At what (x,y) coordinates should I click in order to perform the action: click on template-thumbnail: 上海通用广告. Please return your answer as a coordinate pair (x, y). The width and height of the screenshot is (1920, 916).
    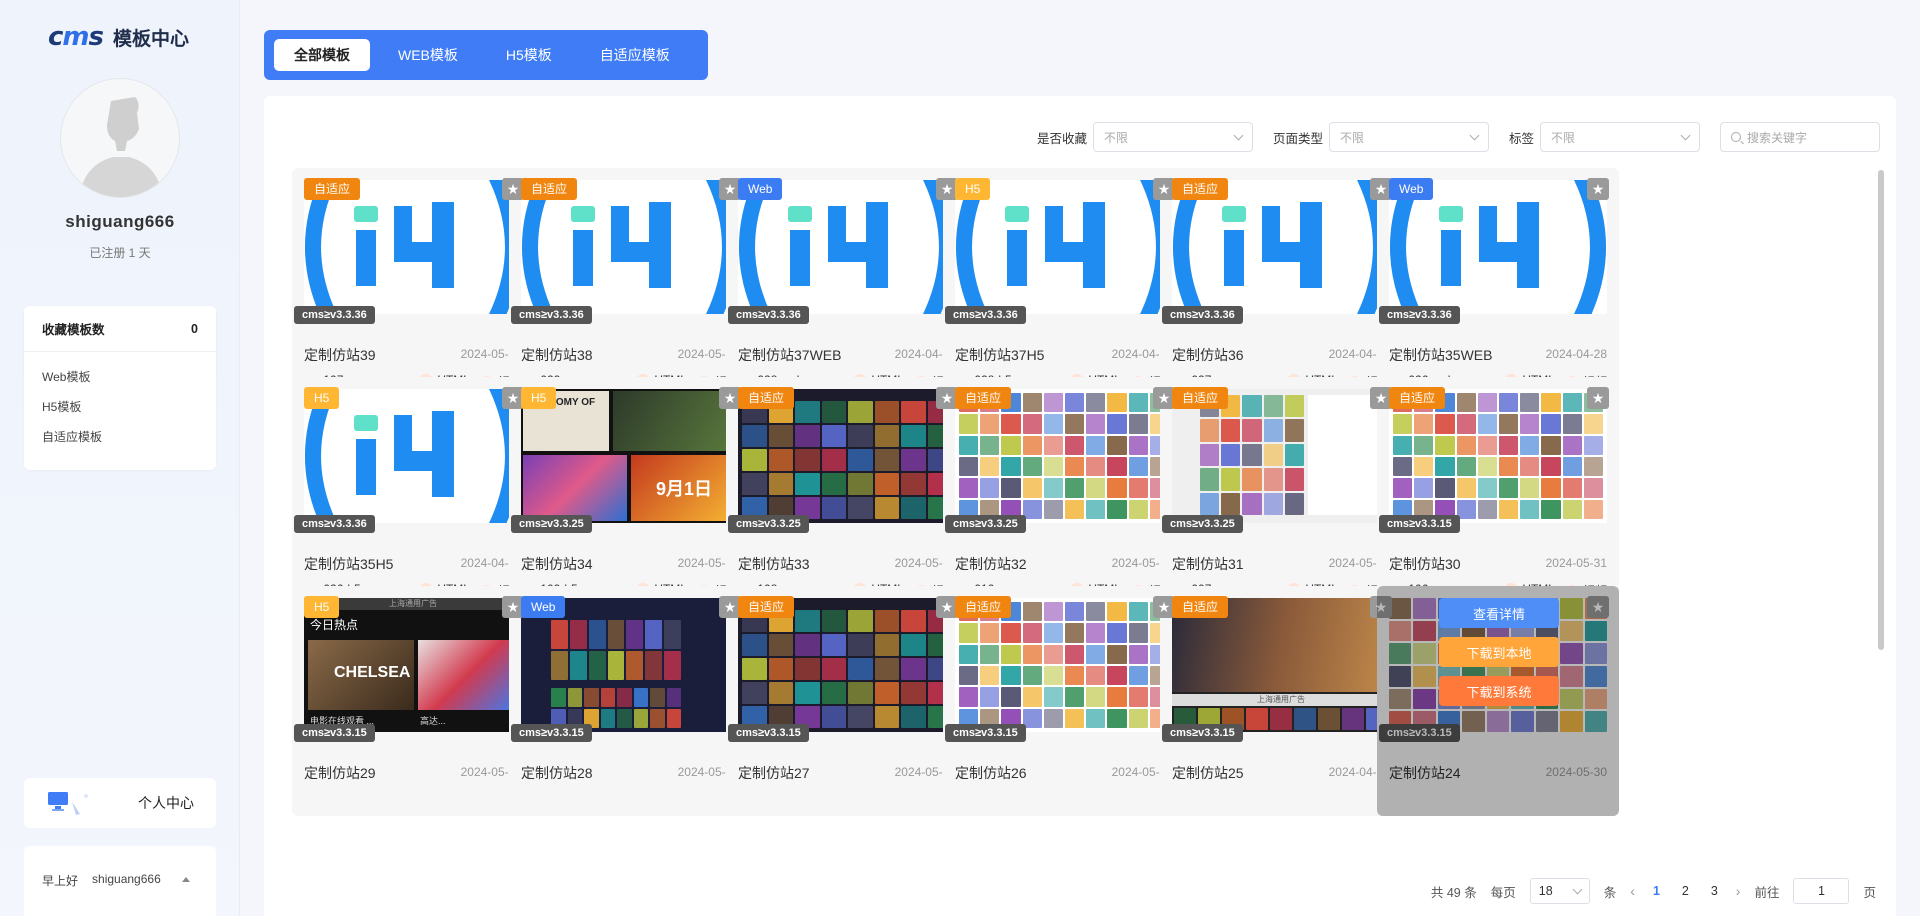
    Looking at the image, I should click on (1281, 665).